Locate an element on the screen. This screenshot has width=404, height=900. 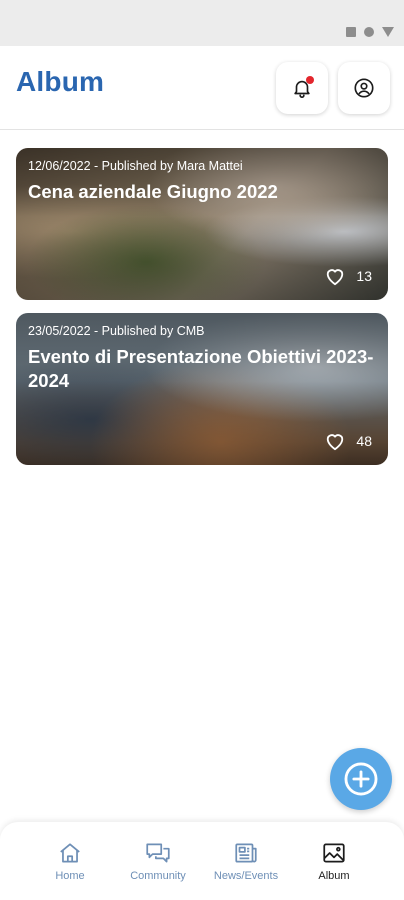
nav-item-community: Community is located at coordinates (158, 861).